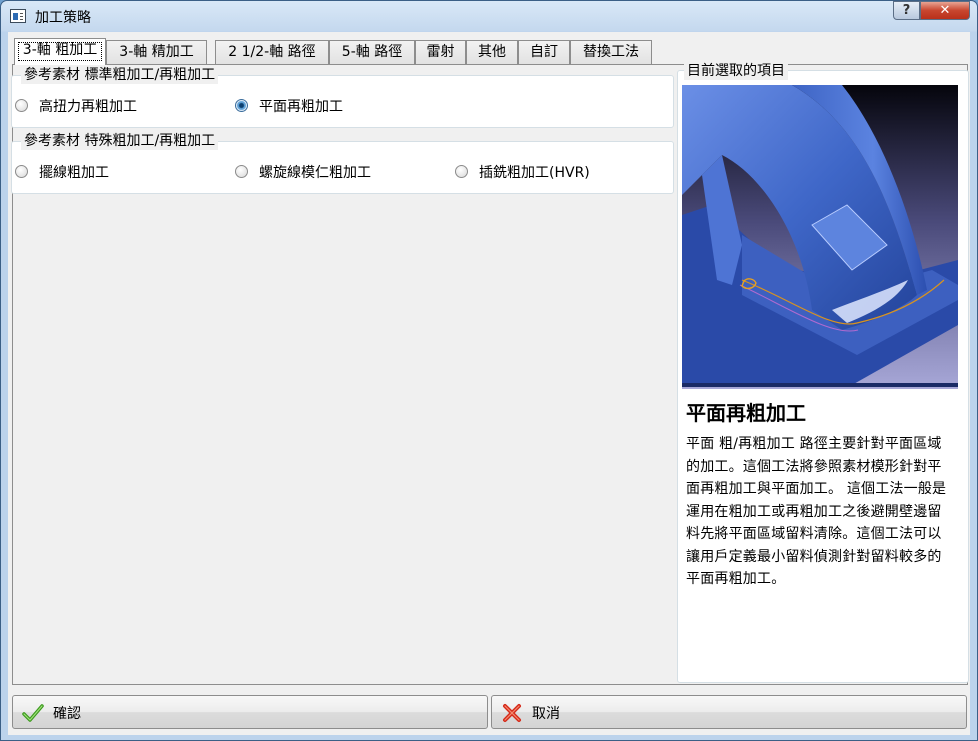  Describe the element at coordinates (906, 10) in the screenshot. I see `help-button: ?` at that location.